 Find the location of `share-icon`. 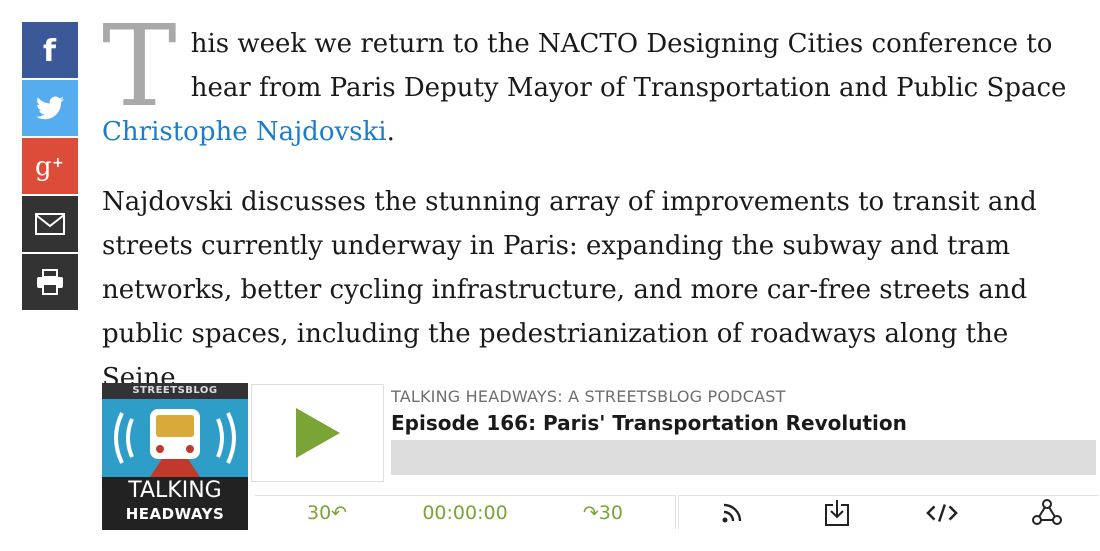

share-icon is located at coordinates (1046, 511).